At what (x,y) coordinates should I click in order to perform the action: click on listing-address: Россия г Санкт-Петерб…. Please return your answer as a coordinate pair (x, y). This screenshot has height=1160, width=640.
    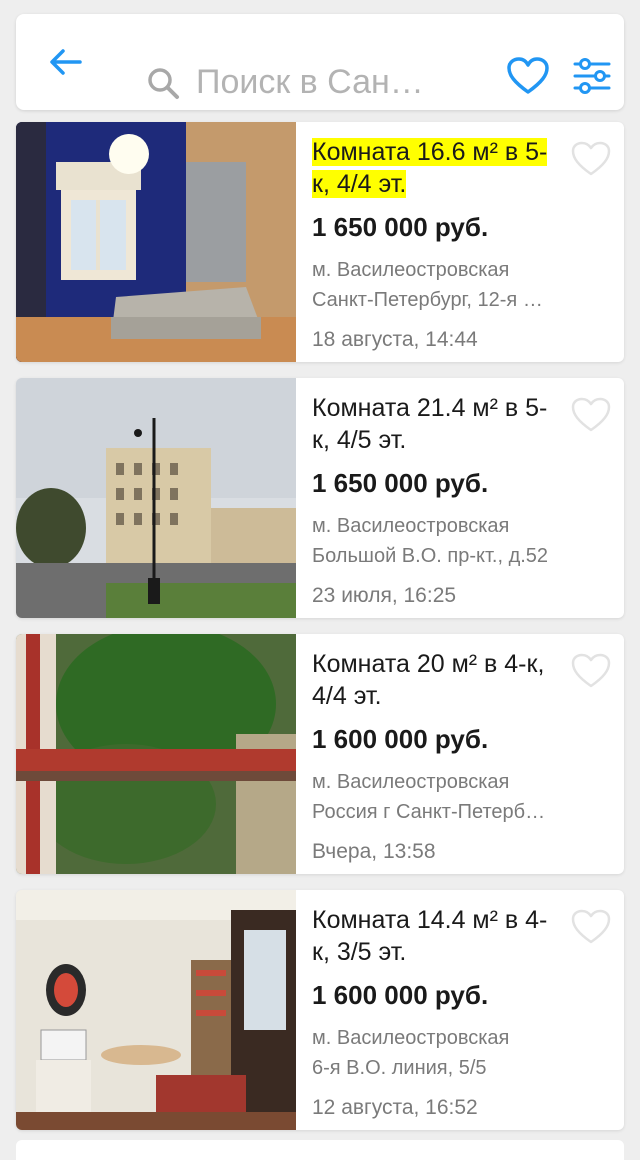
    Looking at the image, I should click on (429, 812).